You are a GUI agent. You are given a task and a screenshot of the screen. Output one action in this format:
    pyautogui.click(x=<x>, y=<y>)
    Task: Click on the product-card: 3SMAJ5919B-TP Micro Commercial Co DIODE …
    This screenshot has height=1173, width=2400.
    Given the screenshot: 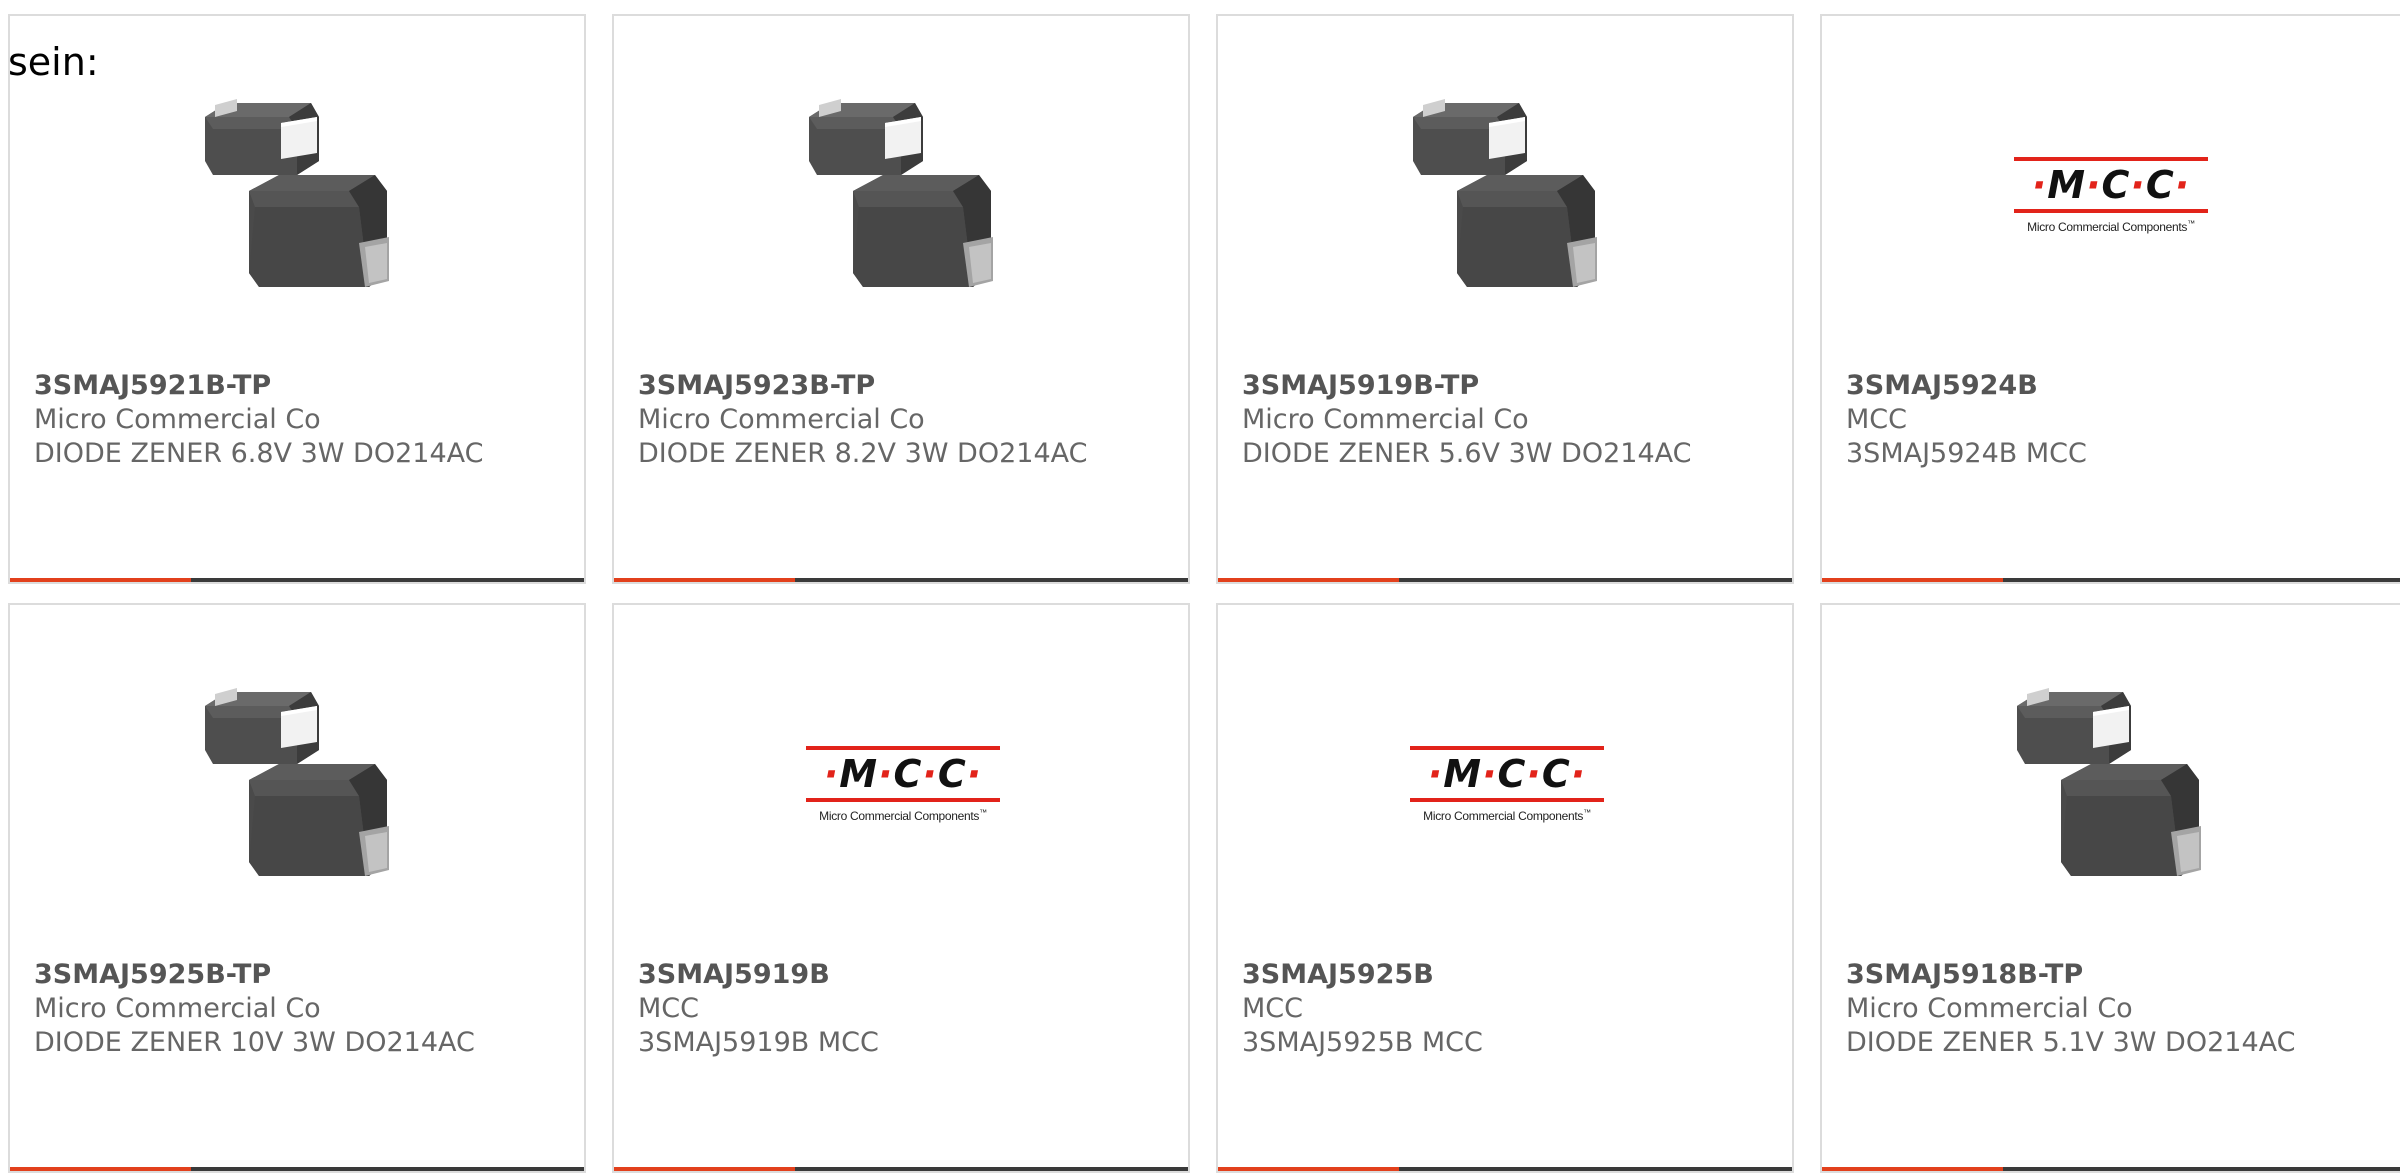 What is the action you would take?
    pyautogui.click(x=1505, y=299)
    